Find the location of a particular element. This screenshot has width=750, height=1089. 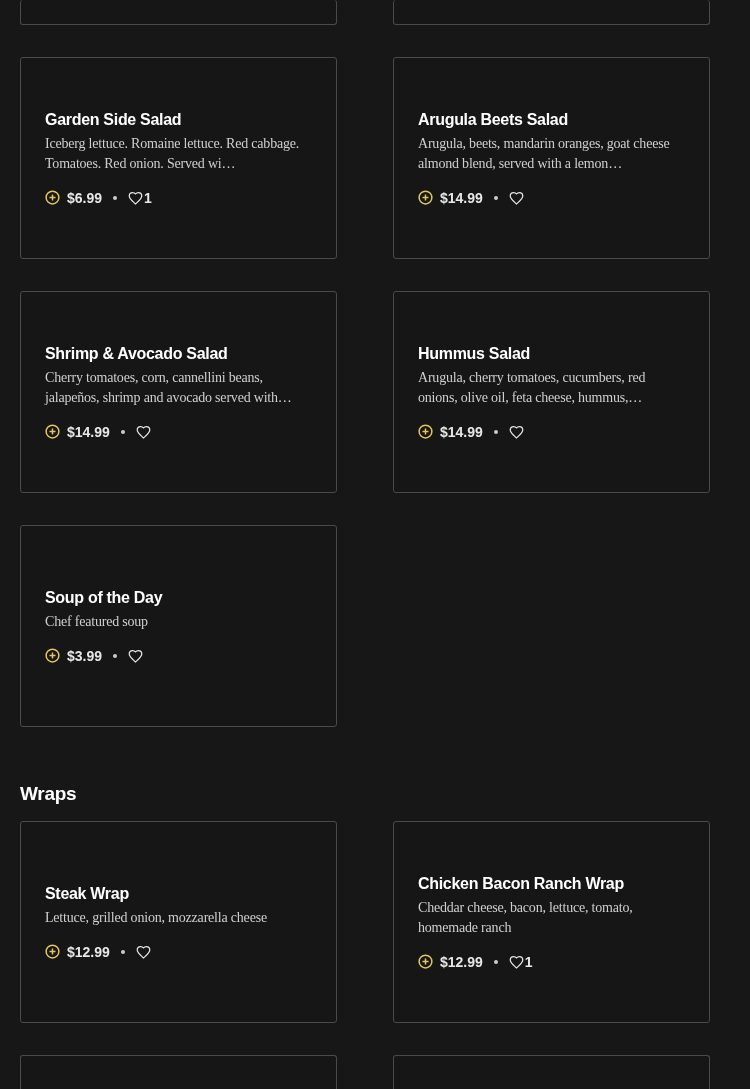

menu-card: Chicken Bacon Ranch Wrap Cheddar cheese, bacon, lettuce, tomato, homemade ranch $12.99 1 is located at coordinates (551, 922).